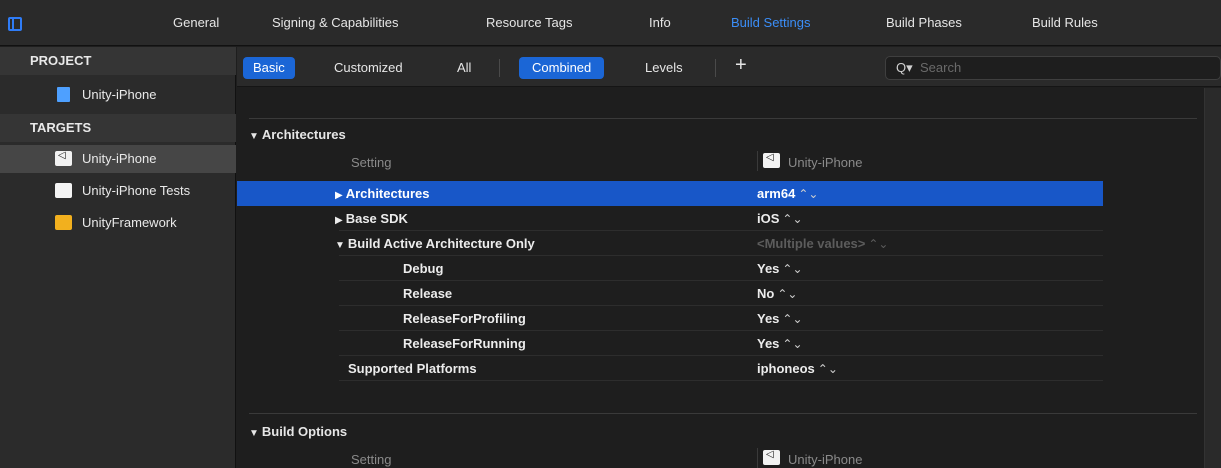  I want to click on tab-general: General, so click(196, 22).